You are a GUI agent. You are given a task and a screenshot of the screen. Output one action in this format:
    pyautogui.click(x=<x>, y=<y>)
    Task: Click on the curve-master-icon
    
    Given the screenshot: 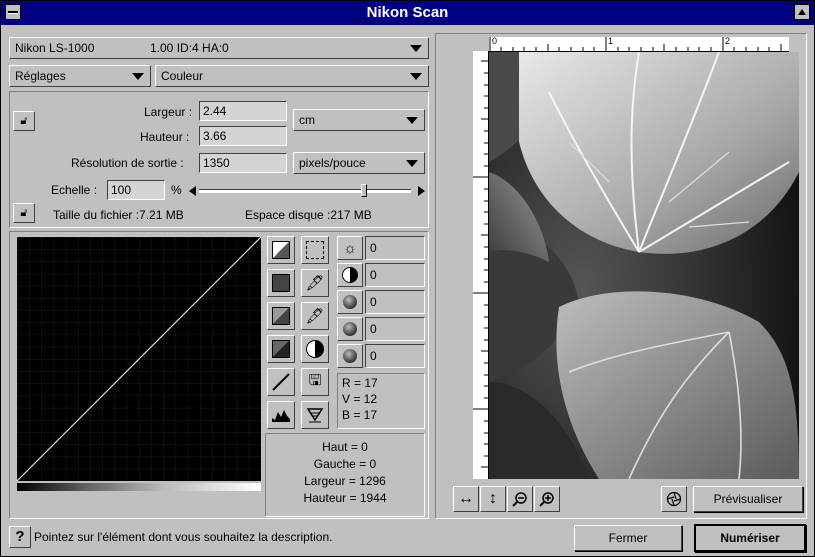 What is the action you would take?
    pyautogui.click(x=281, y=250)
    